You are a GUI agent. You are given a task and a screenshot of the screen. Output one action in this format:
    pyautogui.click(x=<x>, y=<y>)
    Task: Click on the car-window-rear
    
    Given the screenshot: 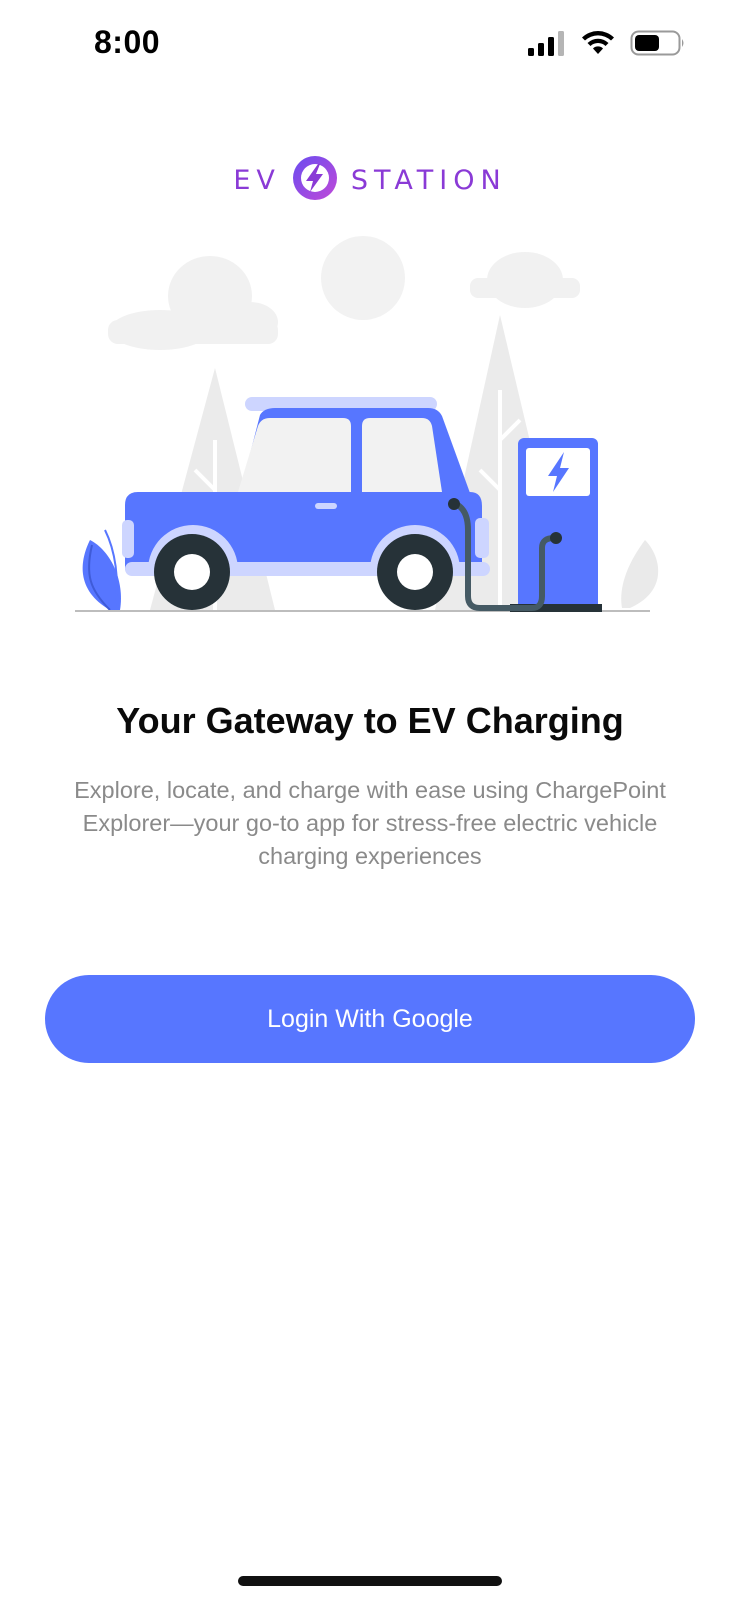 What is the action you would take?
    pyautogui.click(x=402, y=455)
    